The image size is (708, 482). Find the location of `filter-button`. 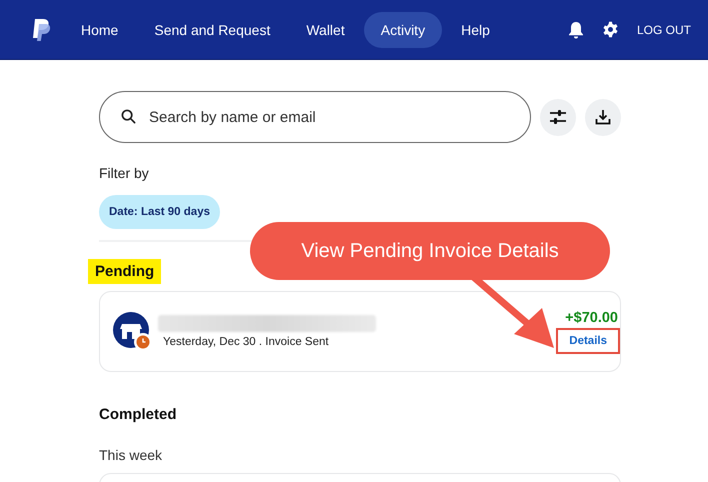

filter-button is located at coordinates (558, 117).